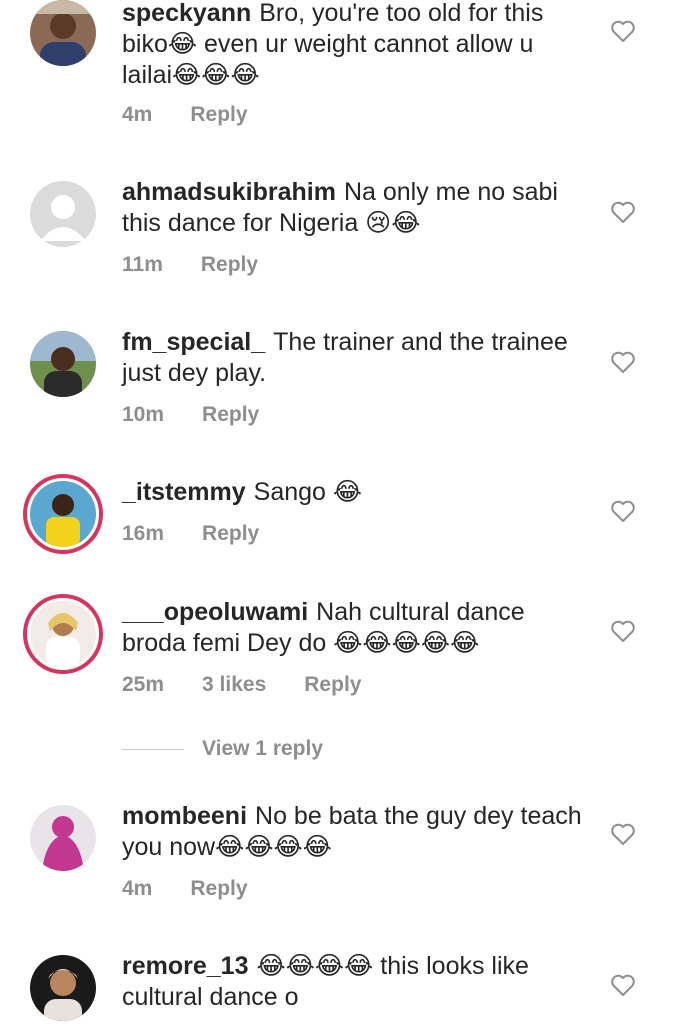 The image size is (675, 1028). What do you see at coordinates (193, 342) in the screenshot?
I see `comment-username: fm_special_` at bounding box center [193, 342].